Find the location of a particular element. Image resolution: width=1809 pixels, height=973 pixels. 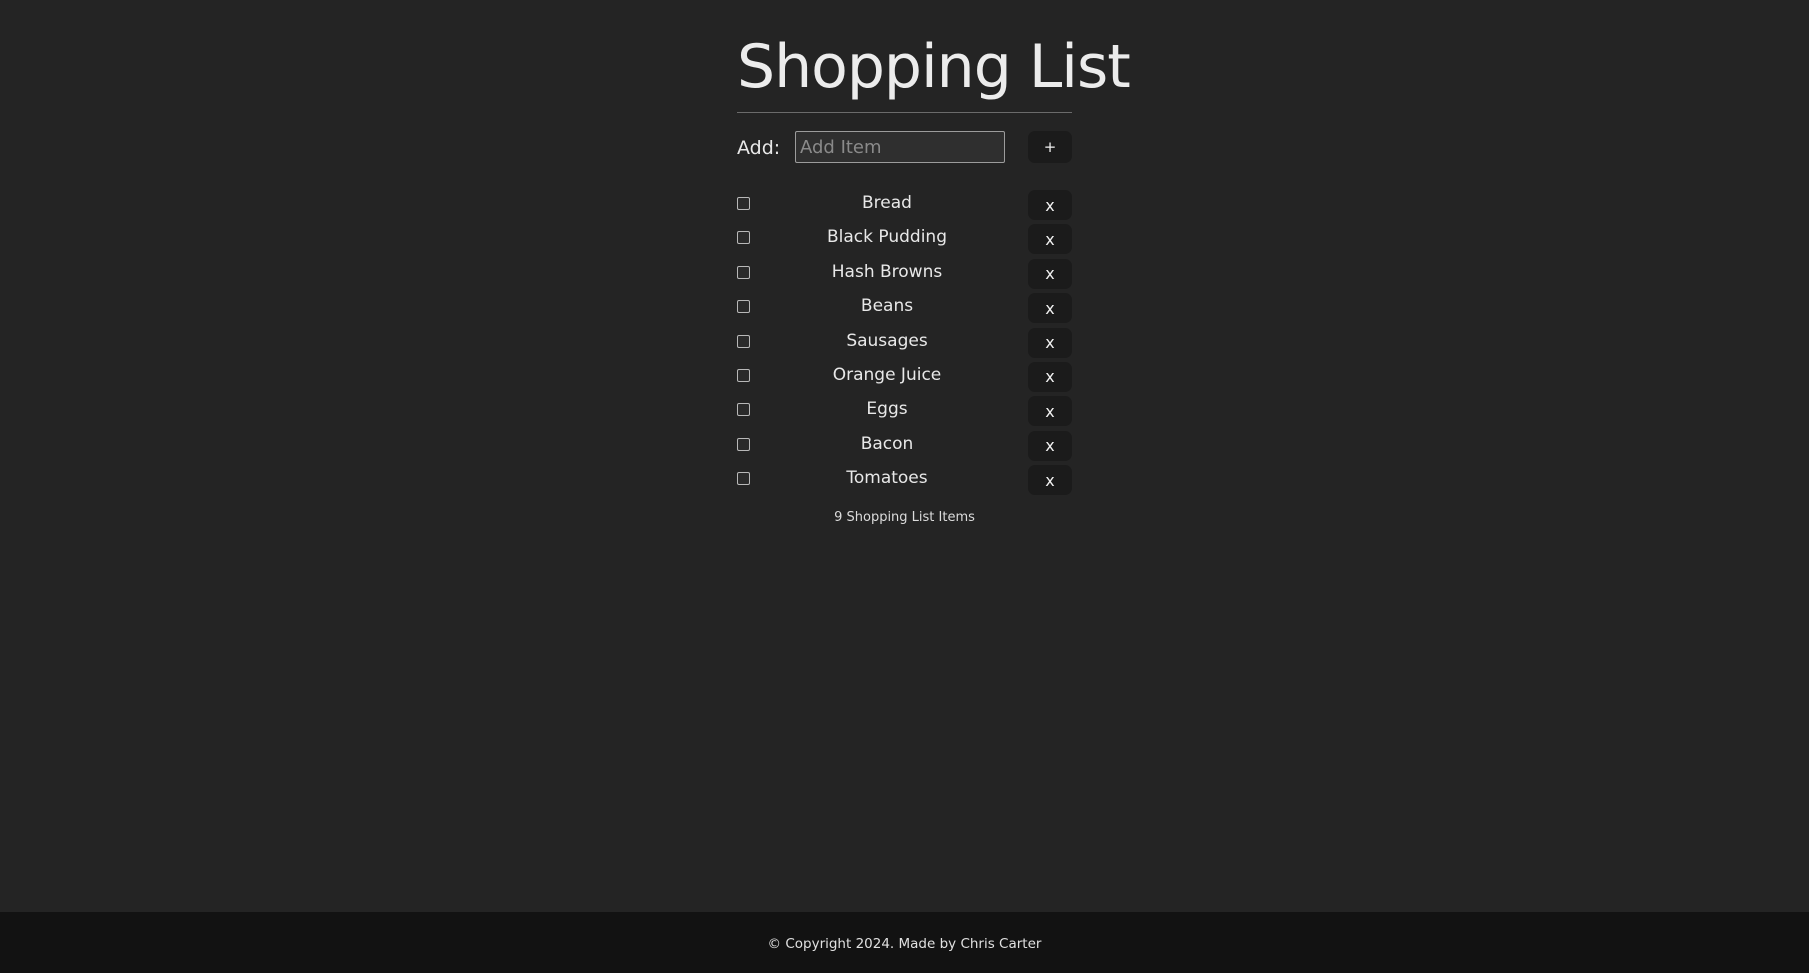

list-item: Bacon x is located at coordinates (904, 447).